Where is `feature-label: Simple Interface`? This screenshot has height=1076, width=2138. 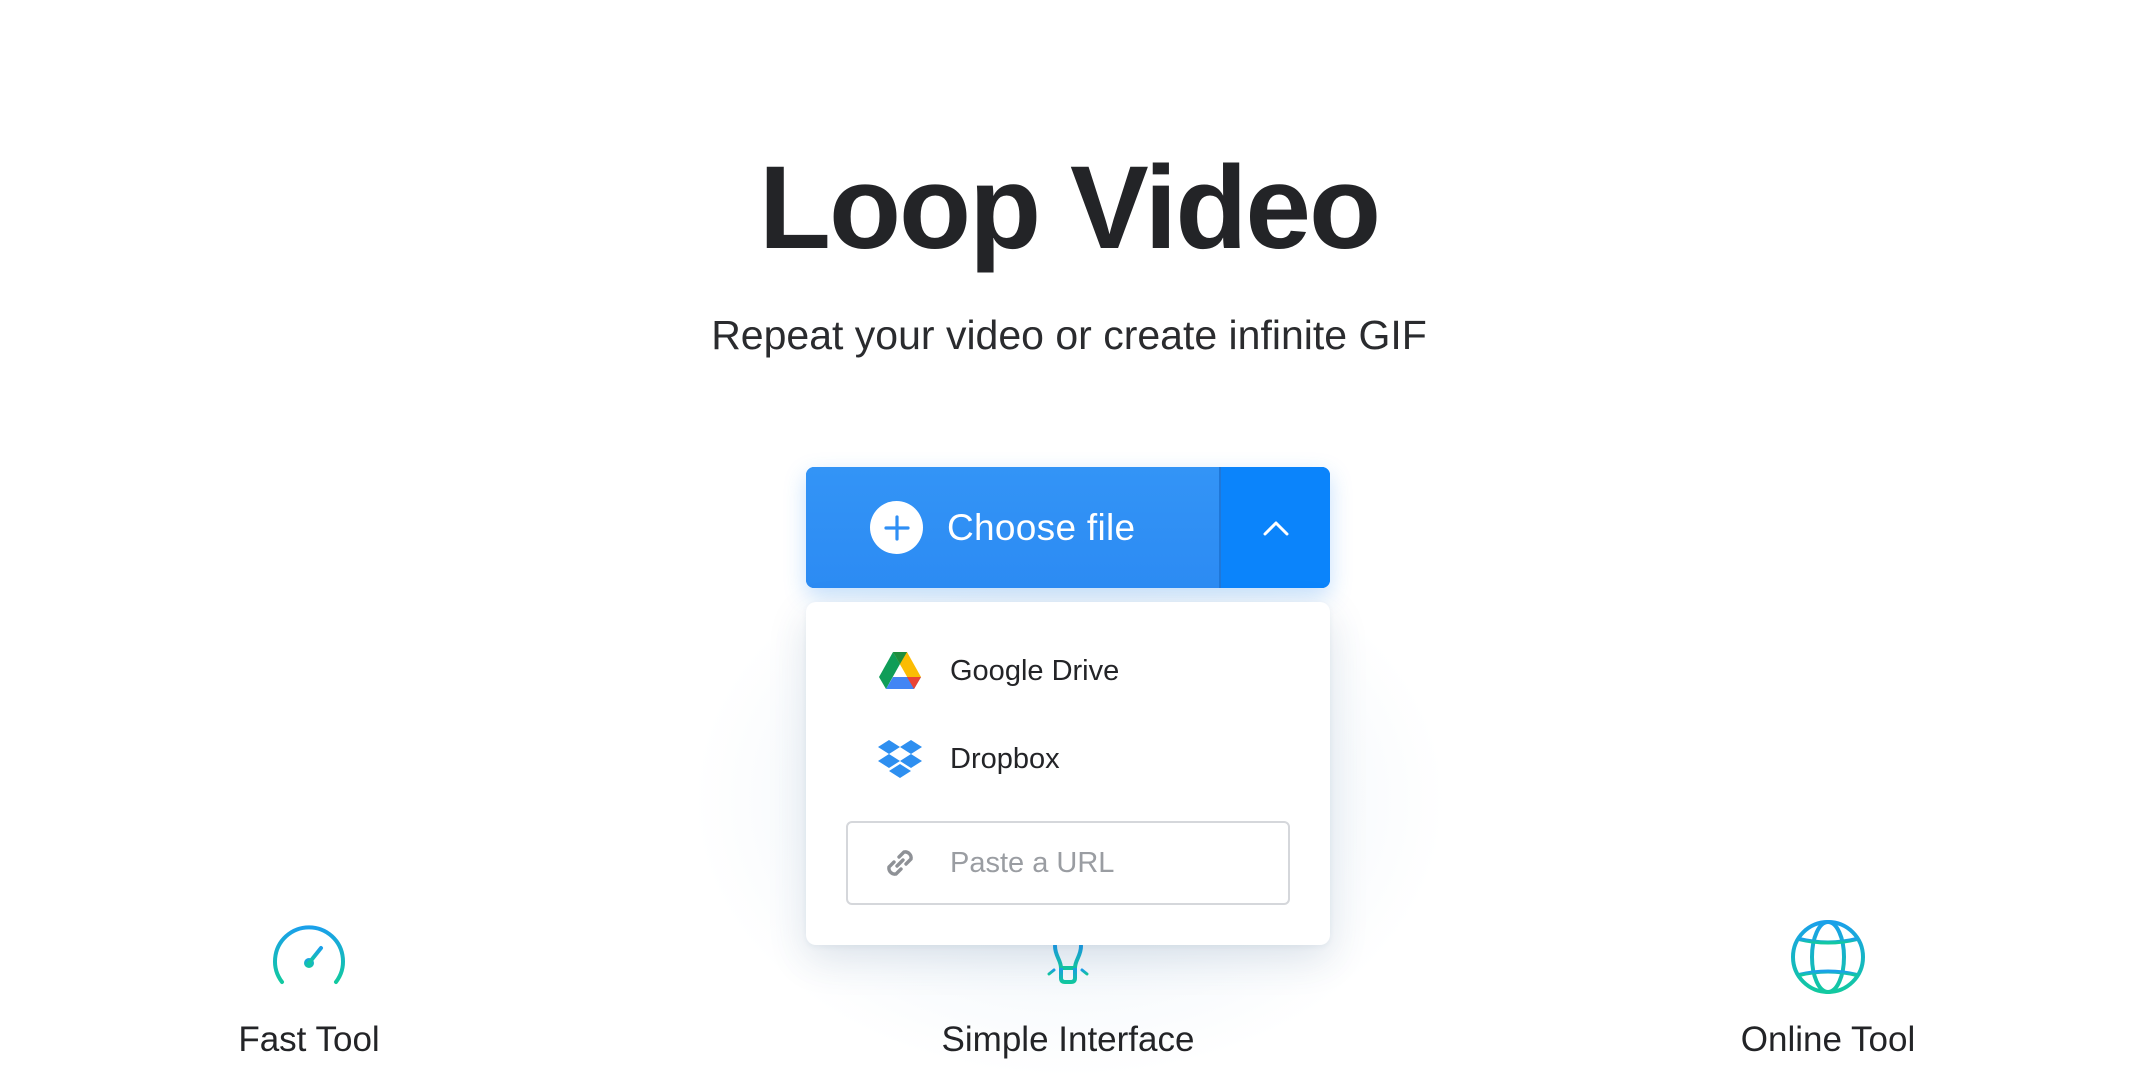 feature-label: Simple Interface is located at coordinates (1068, 1039).